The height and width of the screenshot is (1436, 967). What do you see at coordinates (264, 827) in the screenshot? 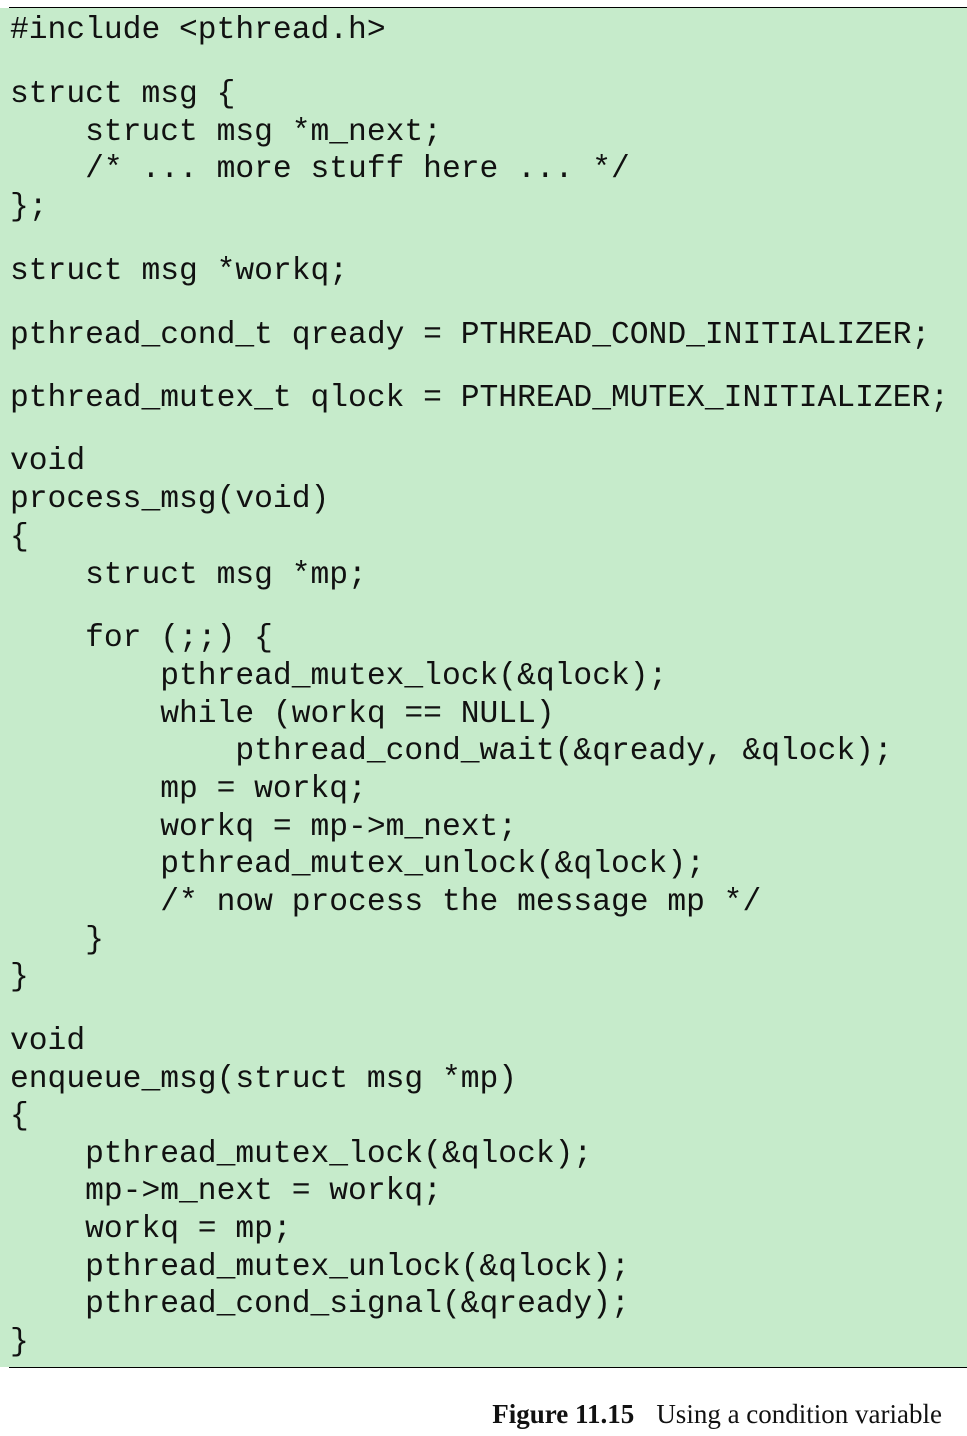
I see `code-line: workq = mp->m_next;` at bounding box center [264, 827].